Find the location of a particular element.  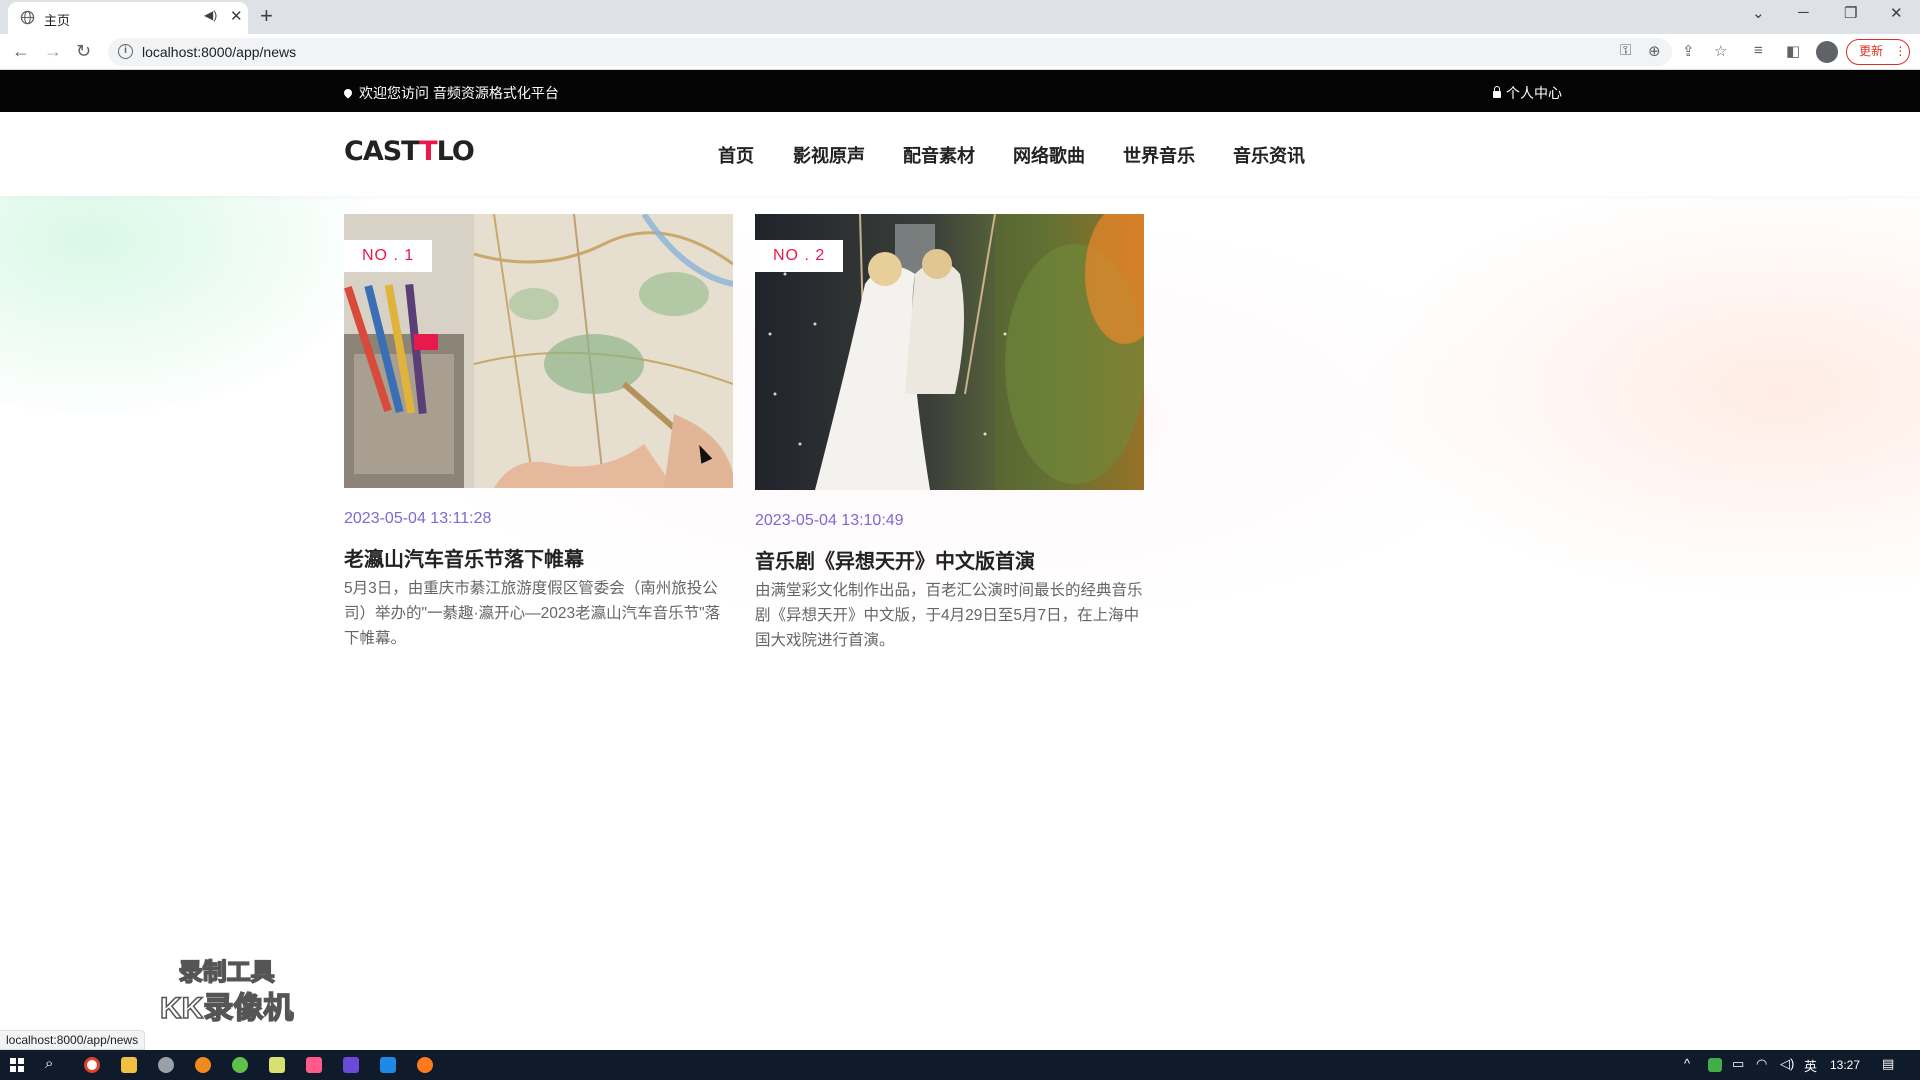

bookmark-star-icon: ☆ is located at coordinates (1720, 51).